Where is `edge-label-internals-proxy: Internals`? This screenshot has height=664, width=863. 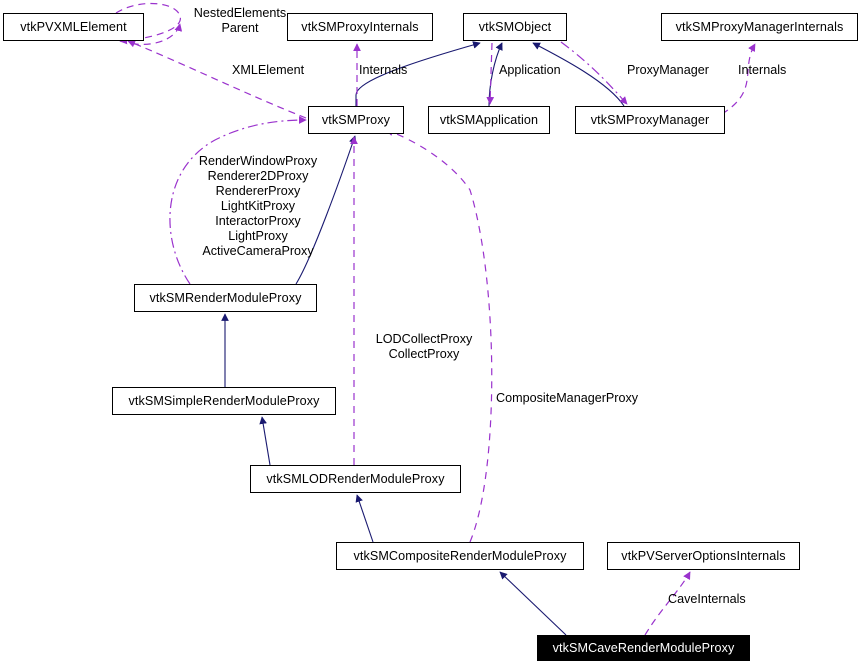 edge-label-internals-proxy: Internals is located at coordinates (383, 70).